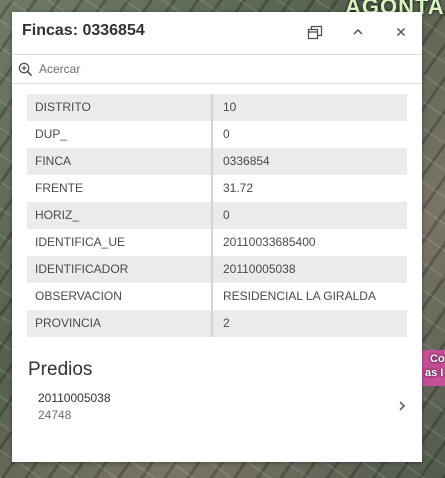  What do you see at coordinates (217, 83) in the screenshot?
I see `toolbar-divider` at bounding box center [217, 83].